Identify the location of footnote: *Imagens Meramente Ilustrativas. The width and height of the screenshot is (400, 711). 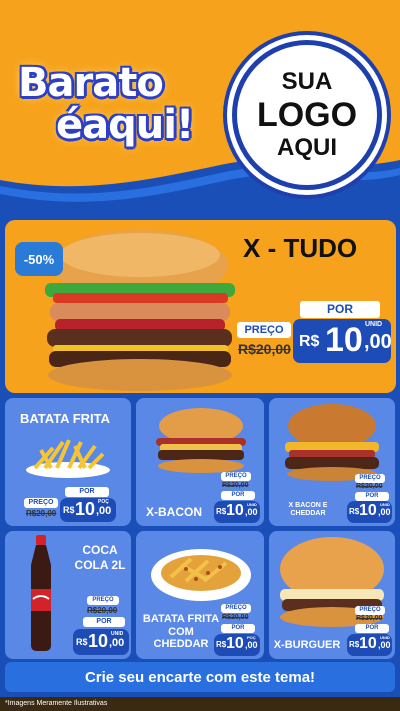
(200, 704).